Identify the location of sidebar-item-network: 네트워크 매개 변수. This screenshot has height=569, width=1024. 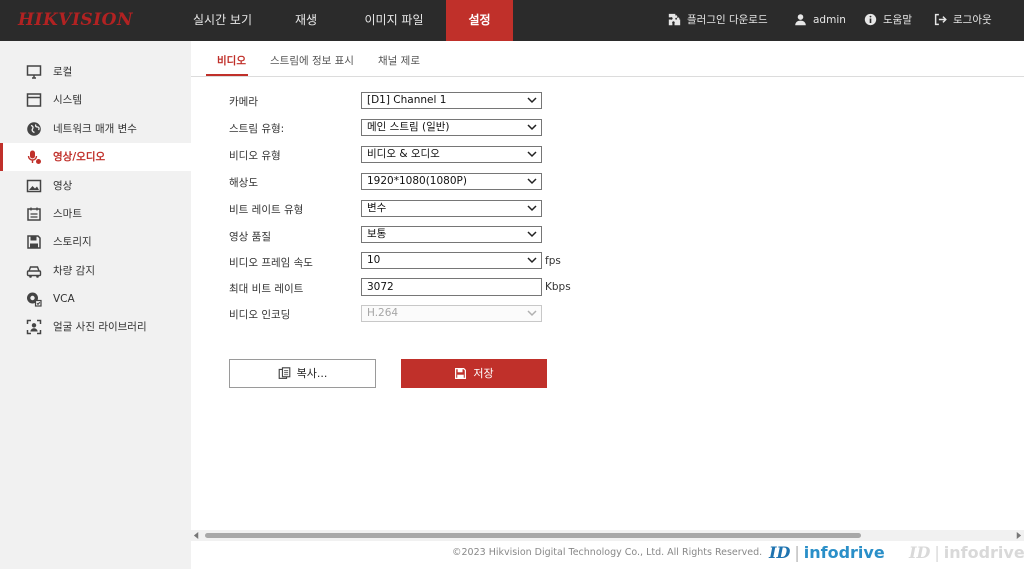
(95, 129).